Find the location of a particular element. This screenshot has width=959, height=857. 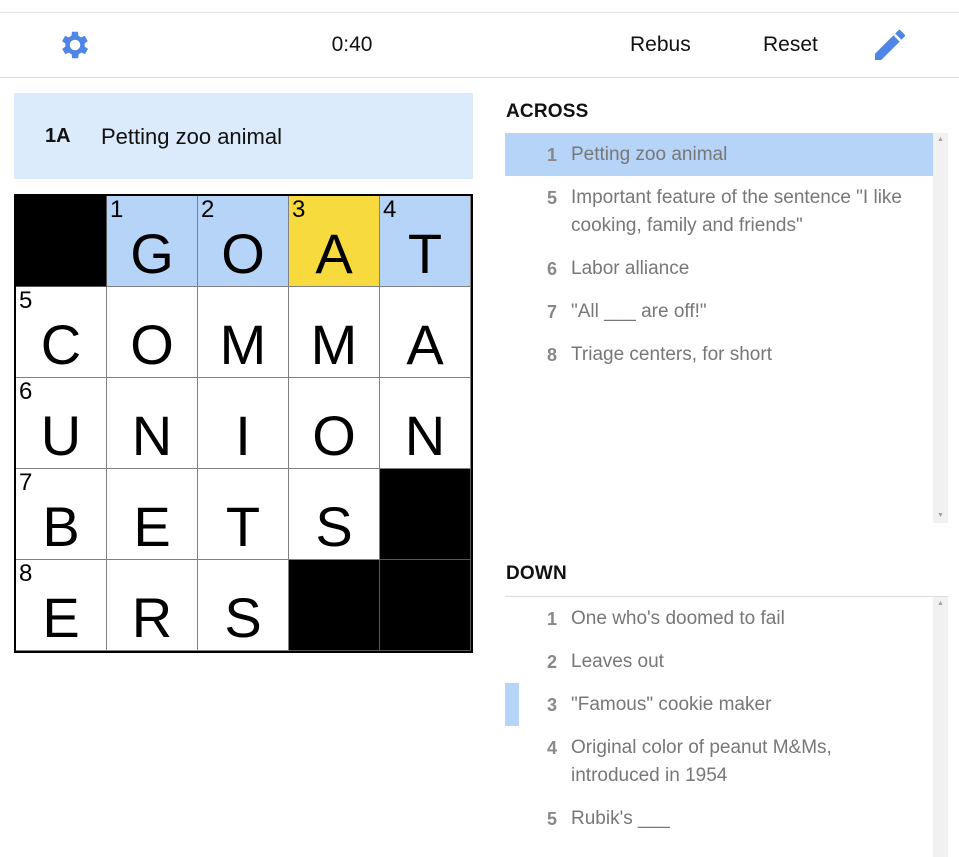

grid-cell: E is located at coordinates (152, 514).